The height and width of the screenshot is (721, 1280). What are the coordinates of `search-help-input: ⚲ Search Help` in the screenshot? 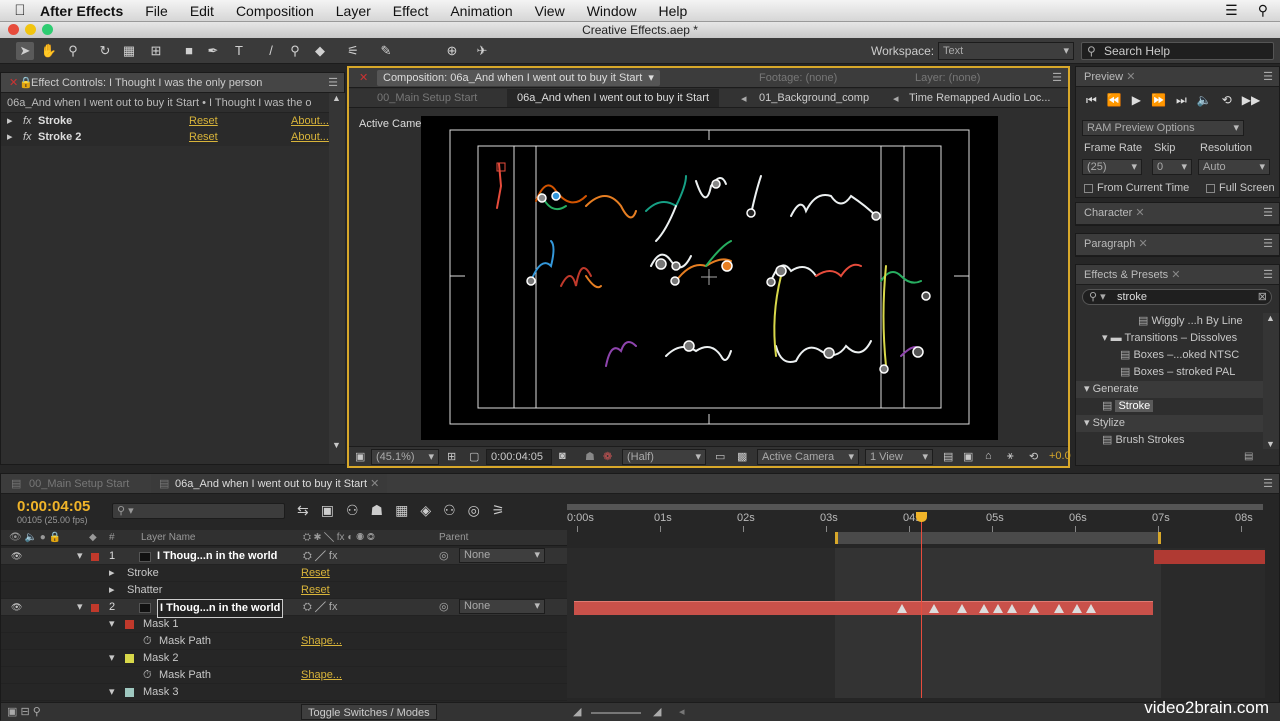 It's located at (1177, 51).